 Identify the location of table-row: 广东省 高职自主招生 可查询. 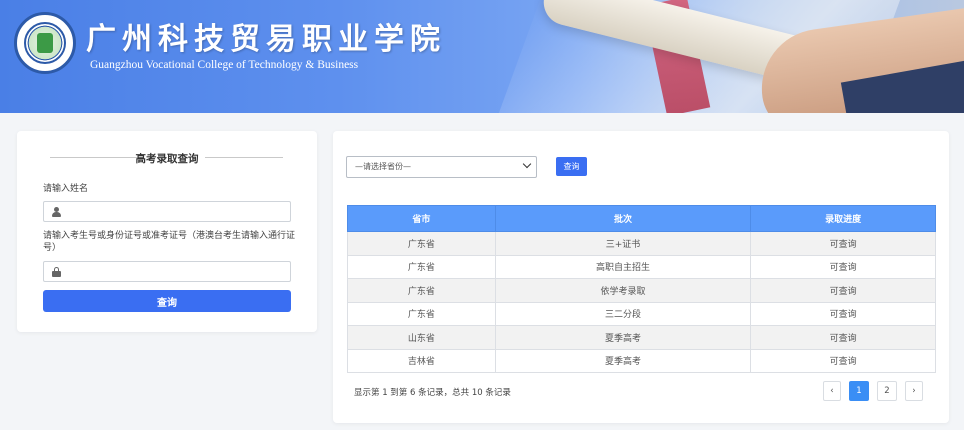
(641, 266).